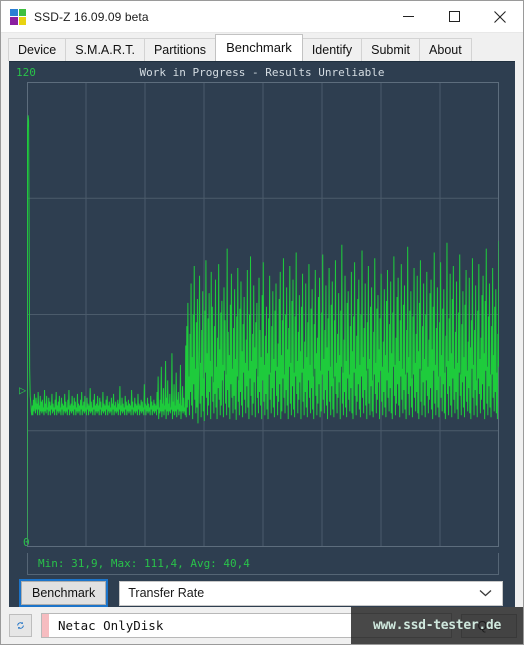  Describe the element at coordinates (26, 72) in the screenshot. I see `axis-max-label: 120` at that location.